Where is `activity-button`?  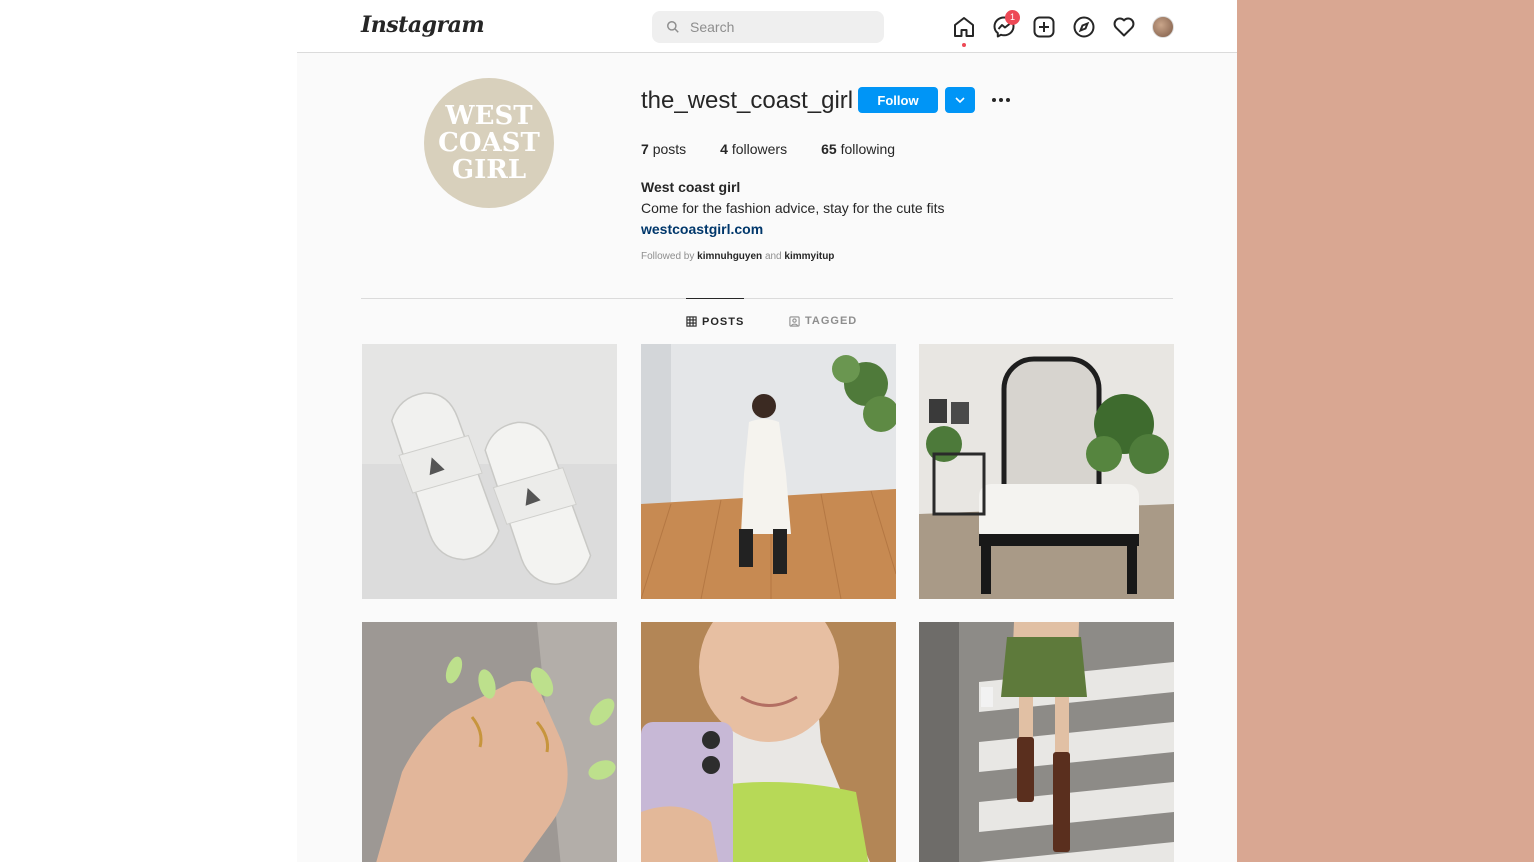 activity-button is located at coordinates (1124, 27).